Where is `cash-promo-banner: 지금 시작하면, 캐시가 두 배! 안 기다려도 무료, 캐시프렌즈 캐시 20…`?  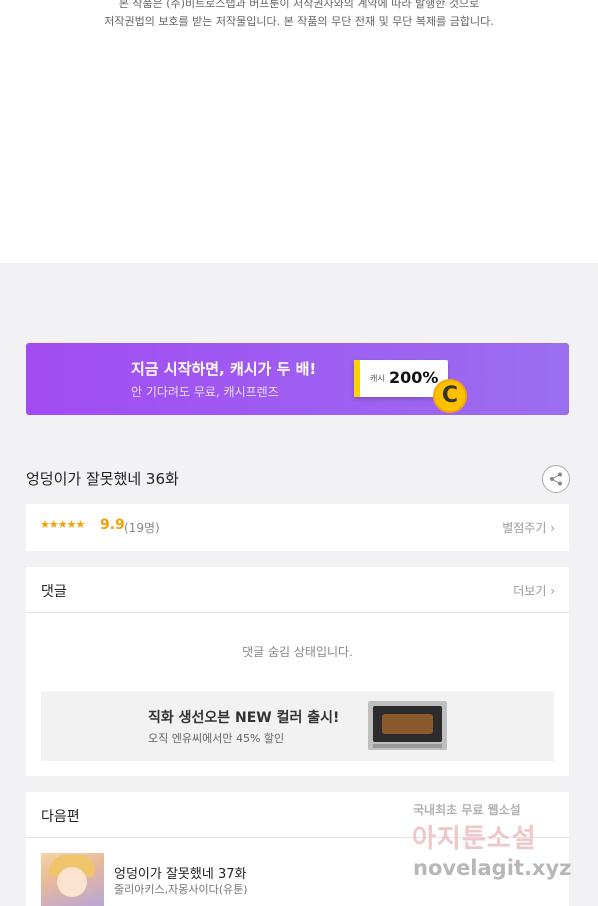
cash-promo-banner: 지금 시작하면, 캐시가 두 배! 안 기다려도 무료, 캐시프렌즈 캐시 20… is located at coordinates (297, 379).